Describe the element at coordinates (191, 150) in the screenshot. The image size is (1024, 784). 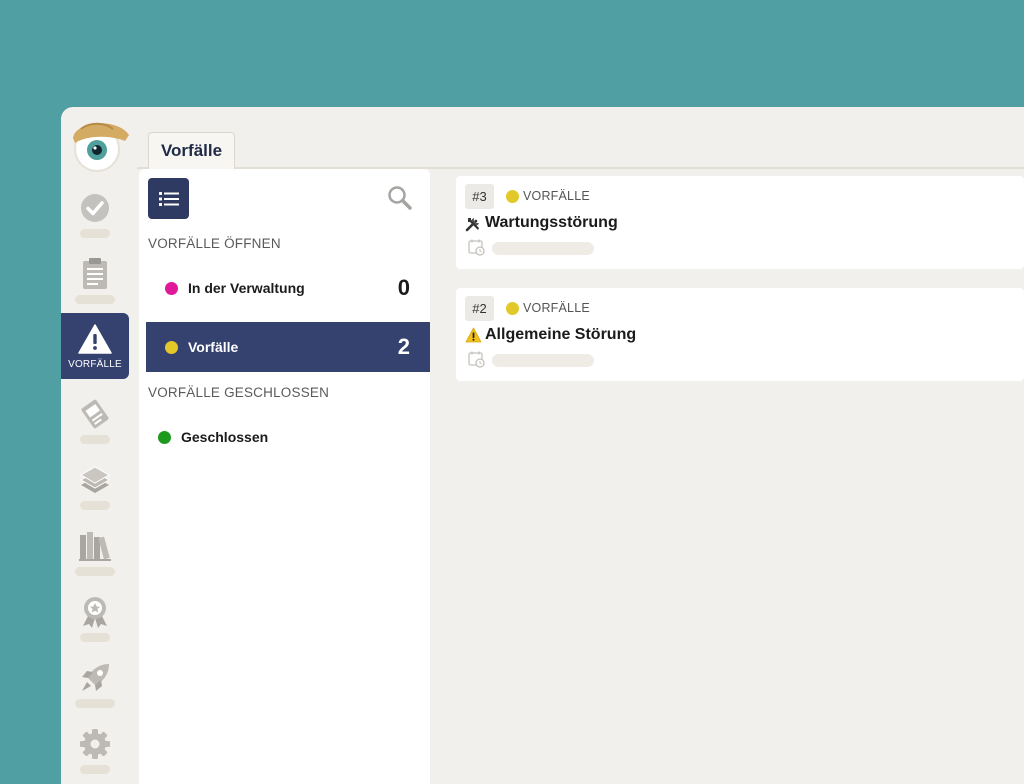
I see `tab-vorfaelle: Vorfälle` at that location.